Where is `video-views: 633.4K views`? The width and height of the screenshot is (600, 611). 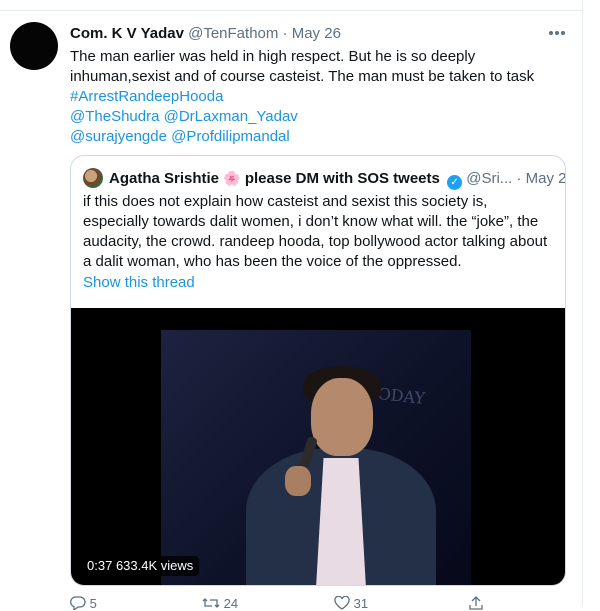
video-views: 633.4K views is located at coordinates (154, 565).